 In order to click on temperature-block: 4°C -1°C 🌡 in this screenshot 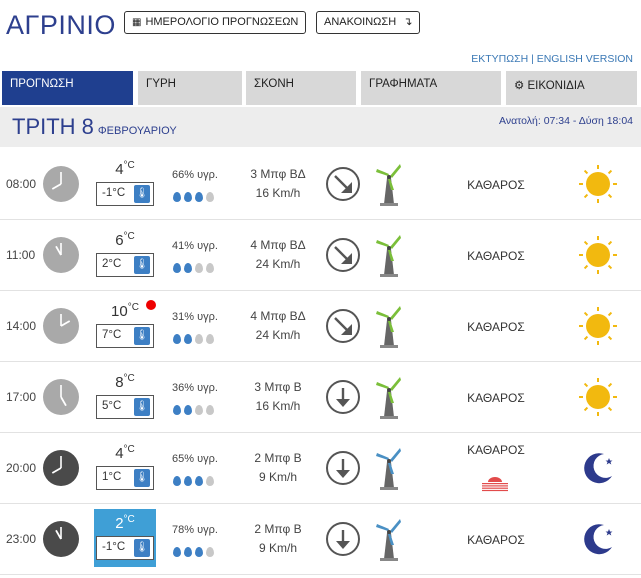, I will do `click(125, 185)`.